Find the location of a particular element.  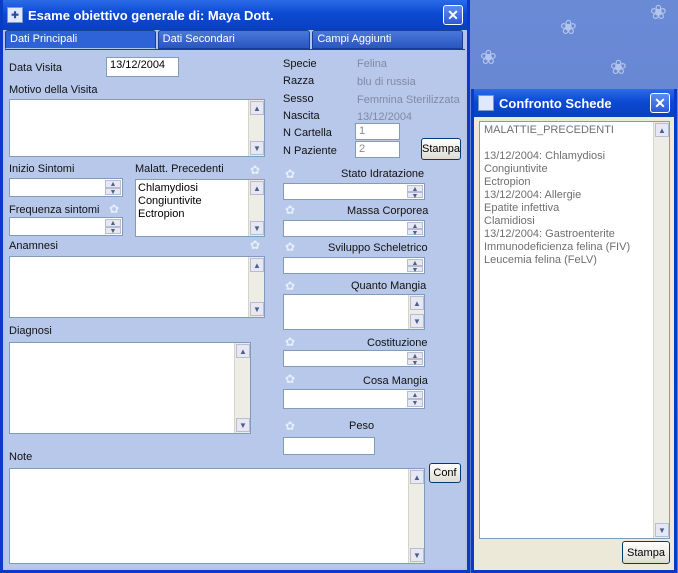

costituzione-label: Costituzione is located at coordinates (397, 343).